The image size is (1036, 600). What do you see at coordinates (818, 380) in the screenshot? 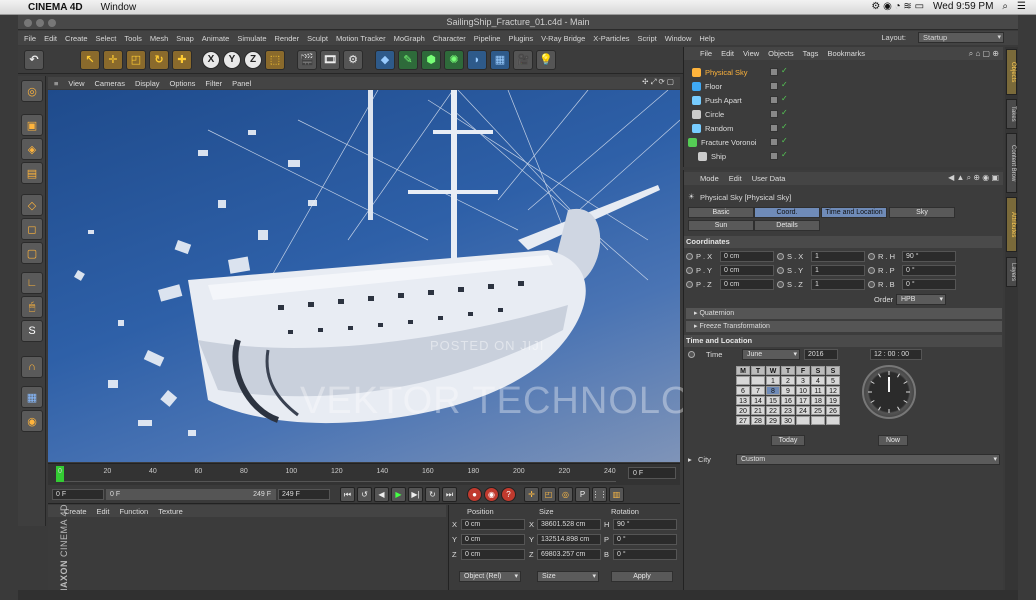
I see `calendar-day: 4` at bounding box center [818, 380].